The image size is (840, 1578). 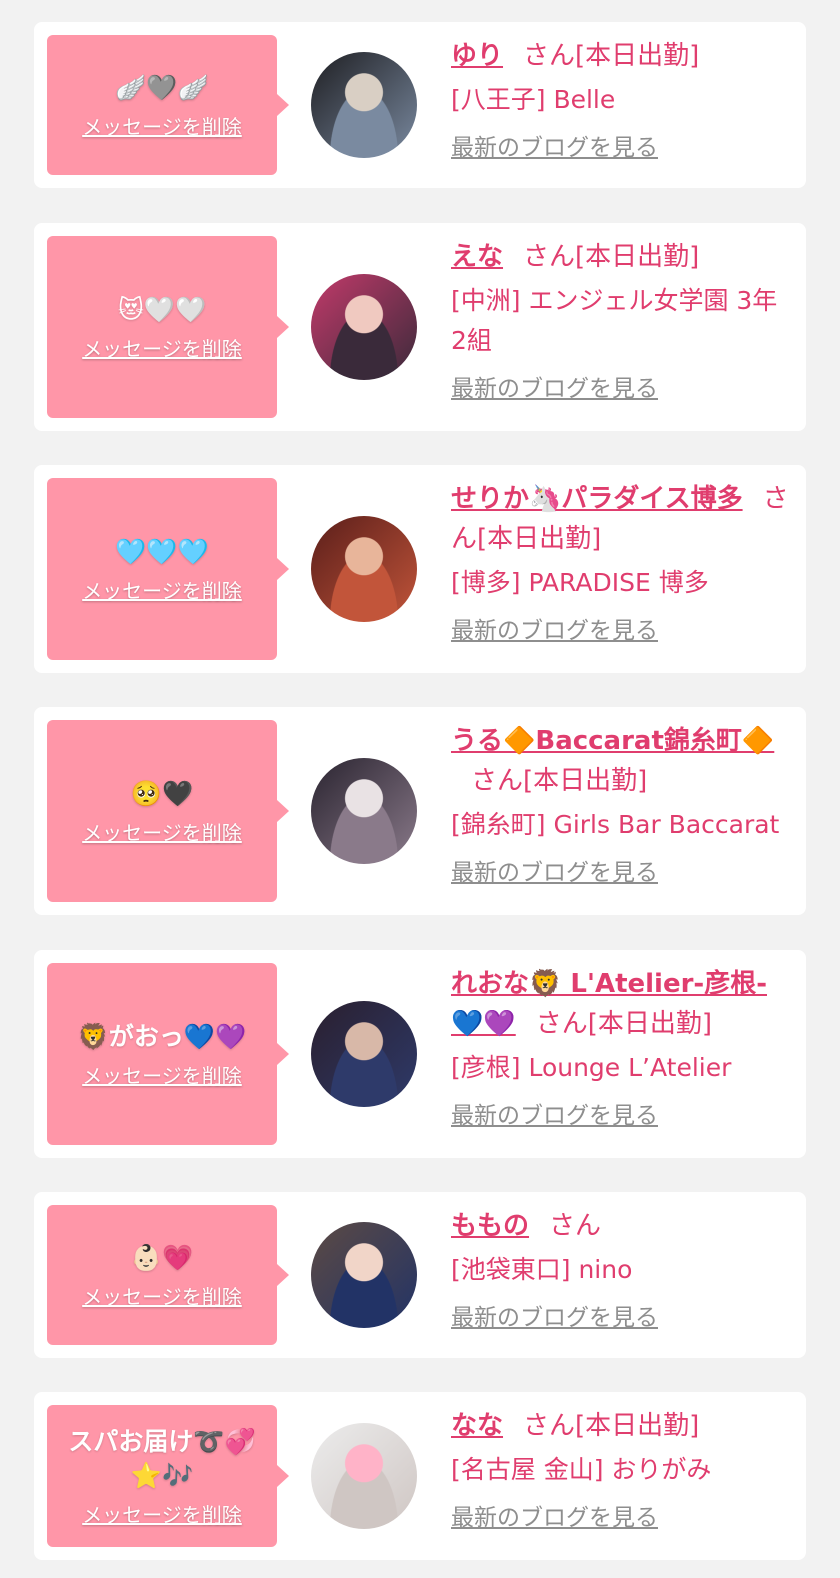 What do you see at coordinates (162, 87) in the screenshot?
I see `message-text: 🪽🩶🪽` at bounding box center [162, 87].